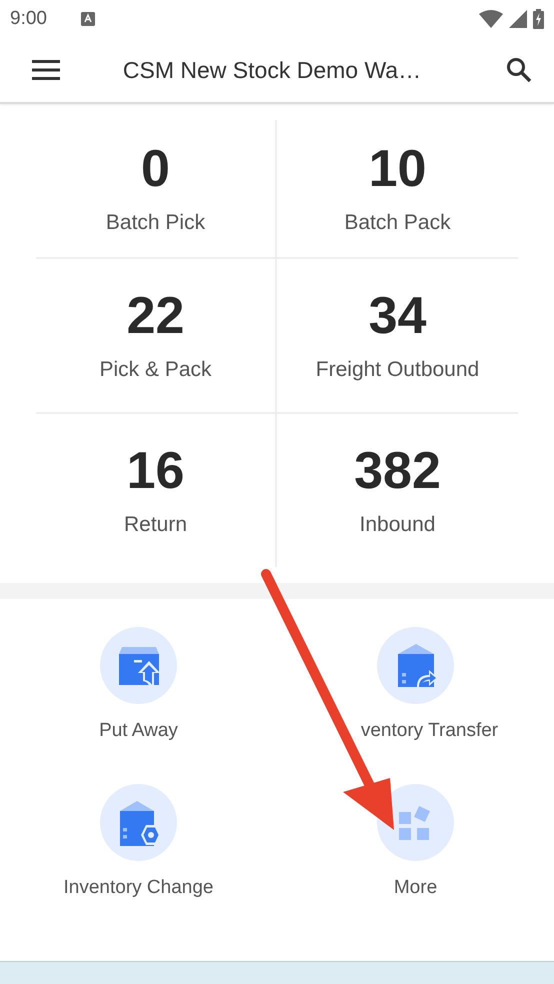 This screenshot has height=984, width=554. What do you see at coordinates (518, 19) in the screenshot?
I see `signal-icon` at bounding box center [518, 19].